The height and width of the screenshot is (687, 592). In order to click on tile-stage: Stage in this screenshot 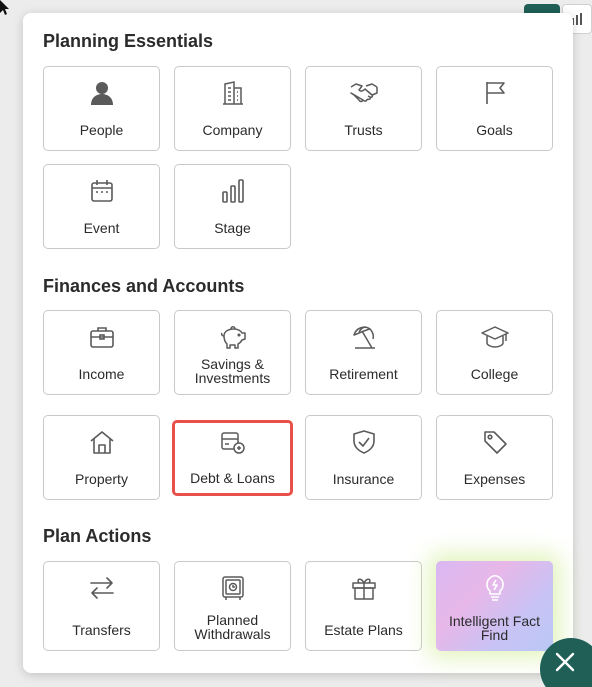, I will do `click(232, 206)`.